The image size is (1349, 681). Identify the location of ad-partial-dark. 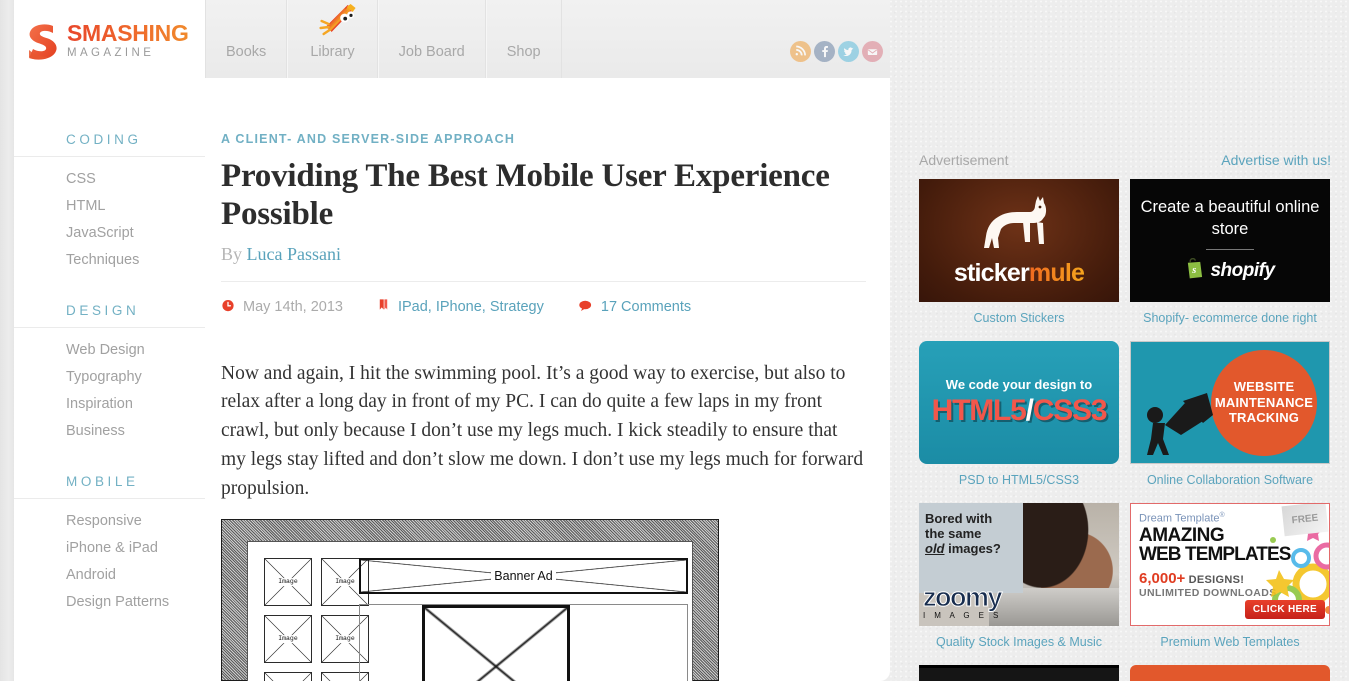
(1019, 673).